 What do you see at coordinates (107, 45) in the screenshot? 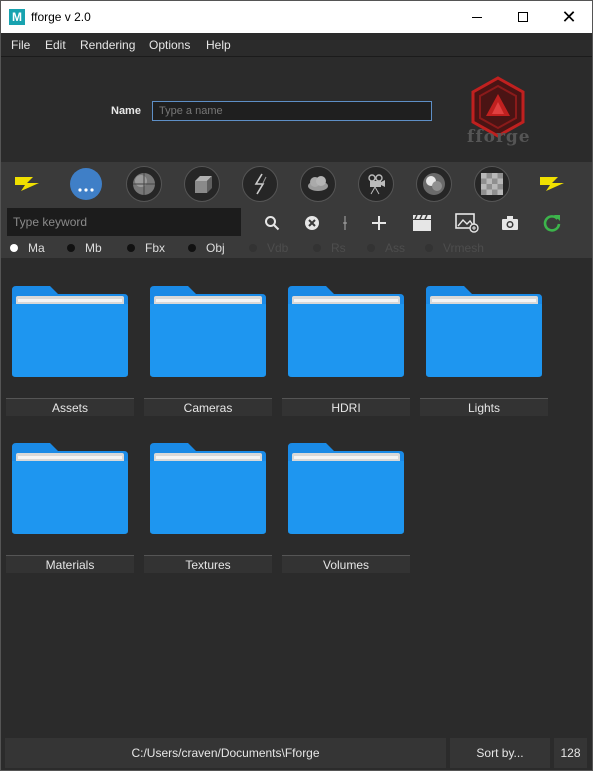
I see `menu-rendering: Rendering` at bounding box center [107, 45].